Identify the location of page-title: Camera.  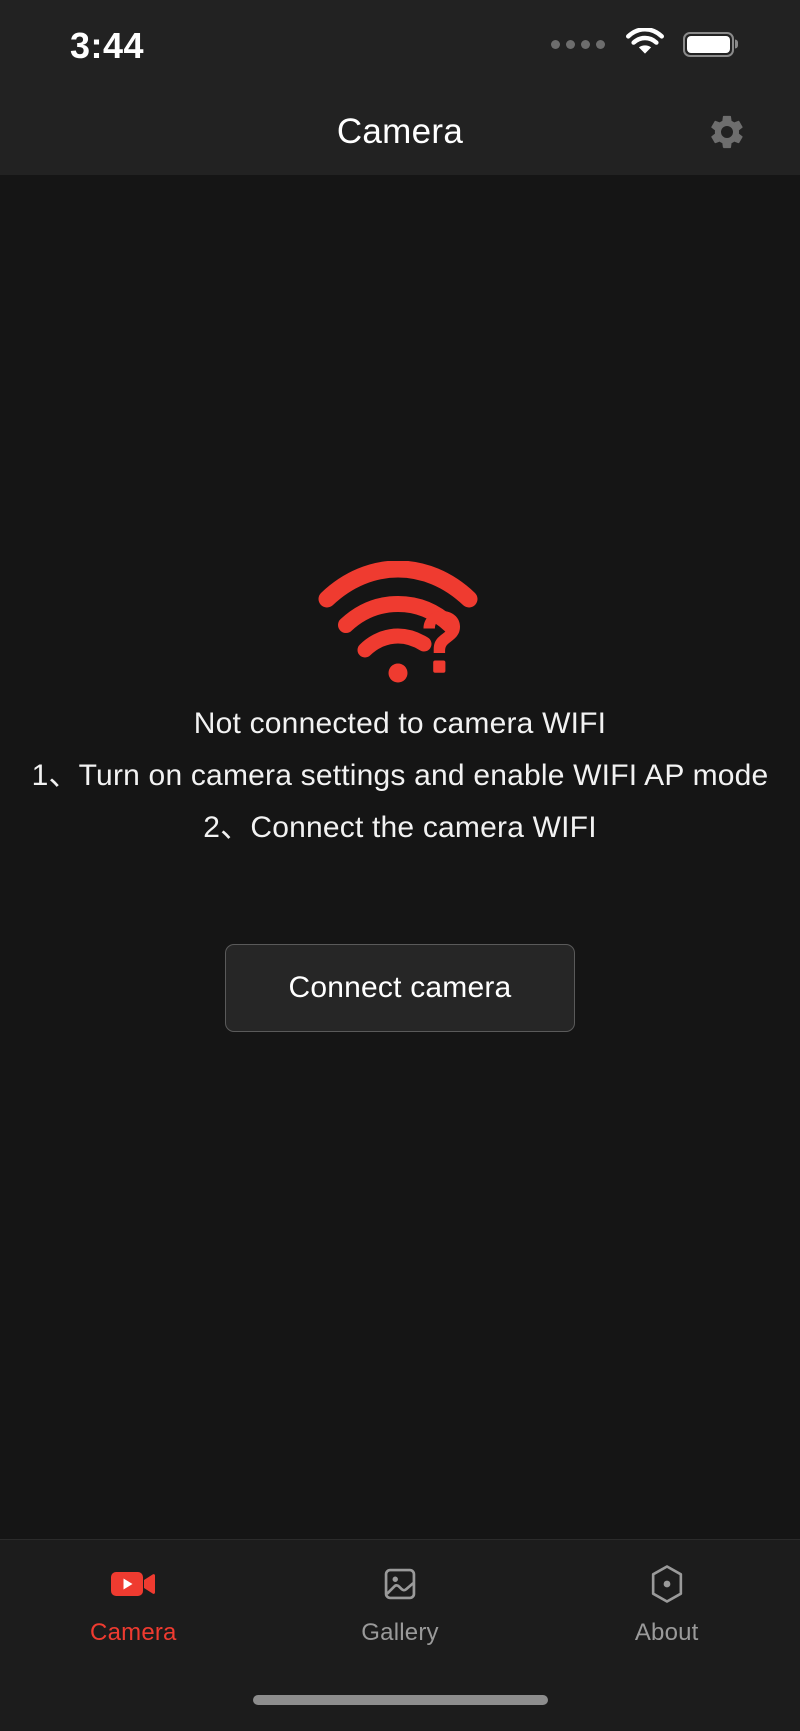
(400, 131).